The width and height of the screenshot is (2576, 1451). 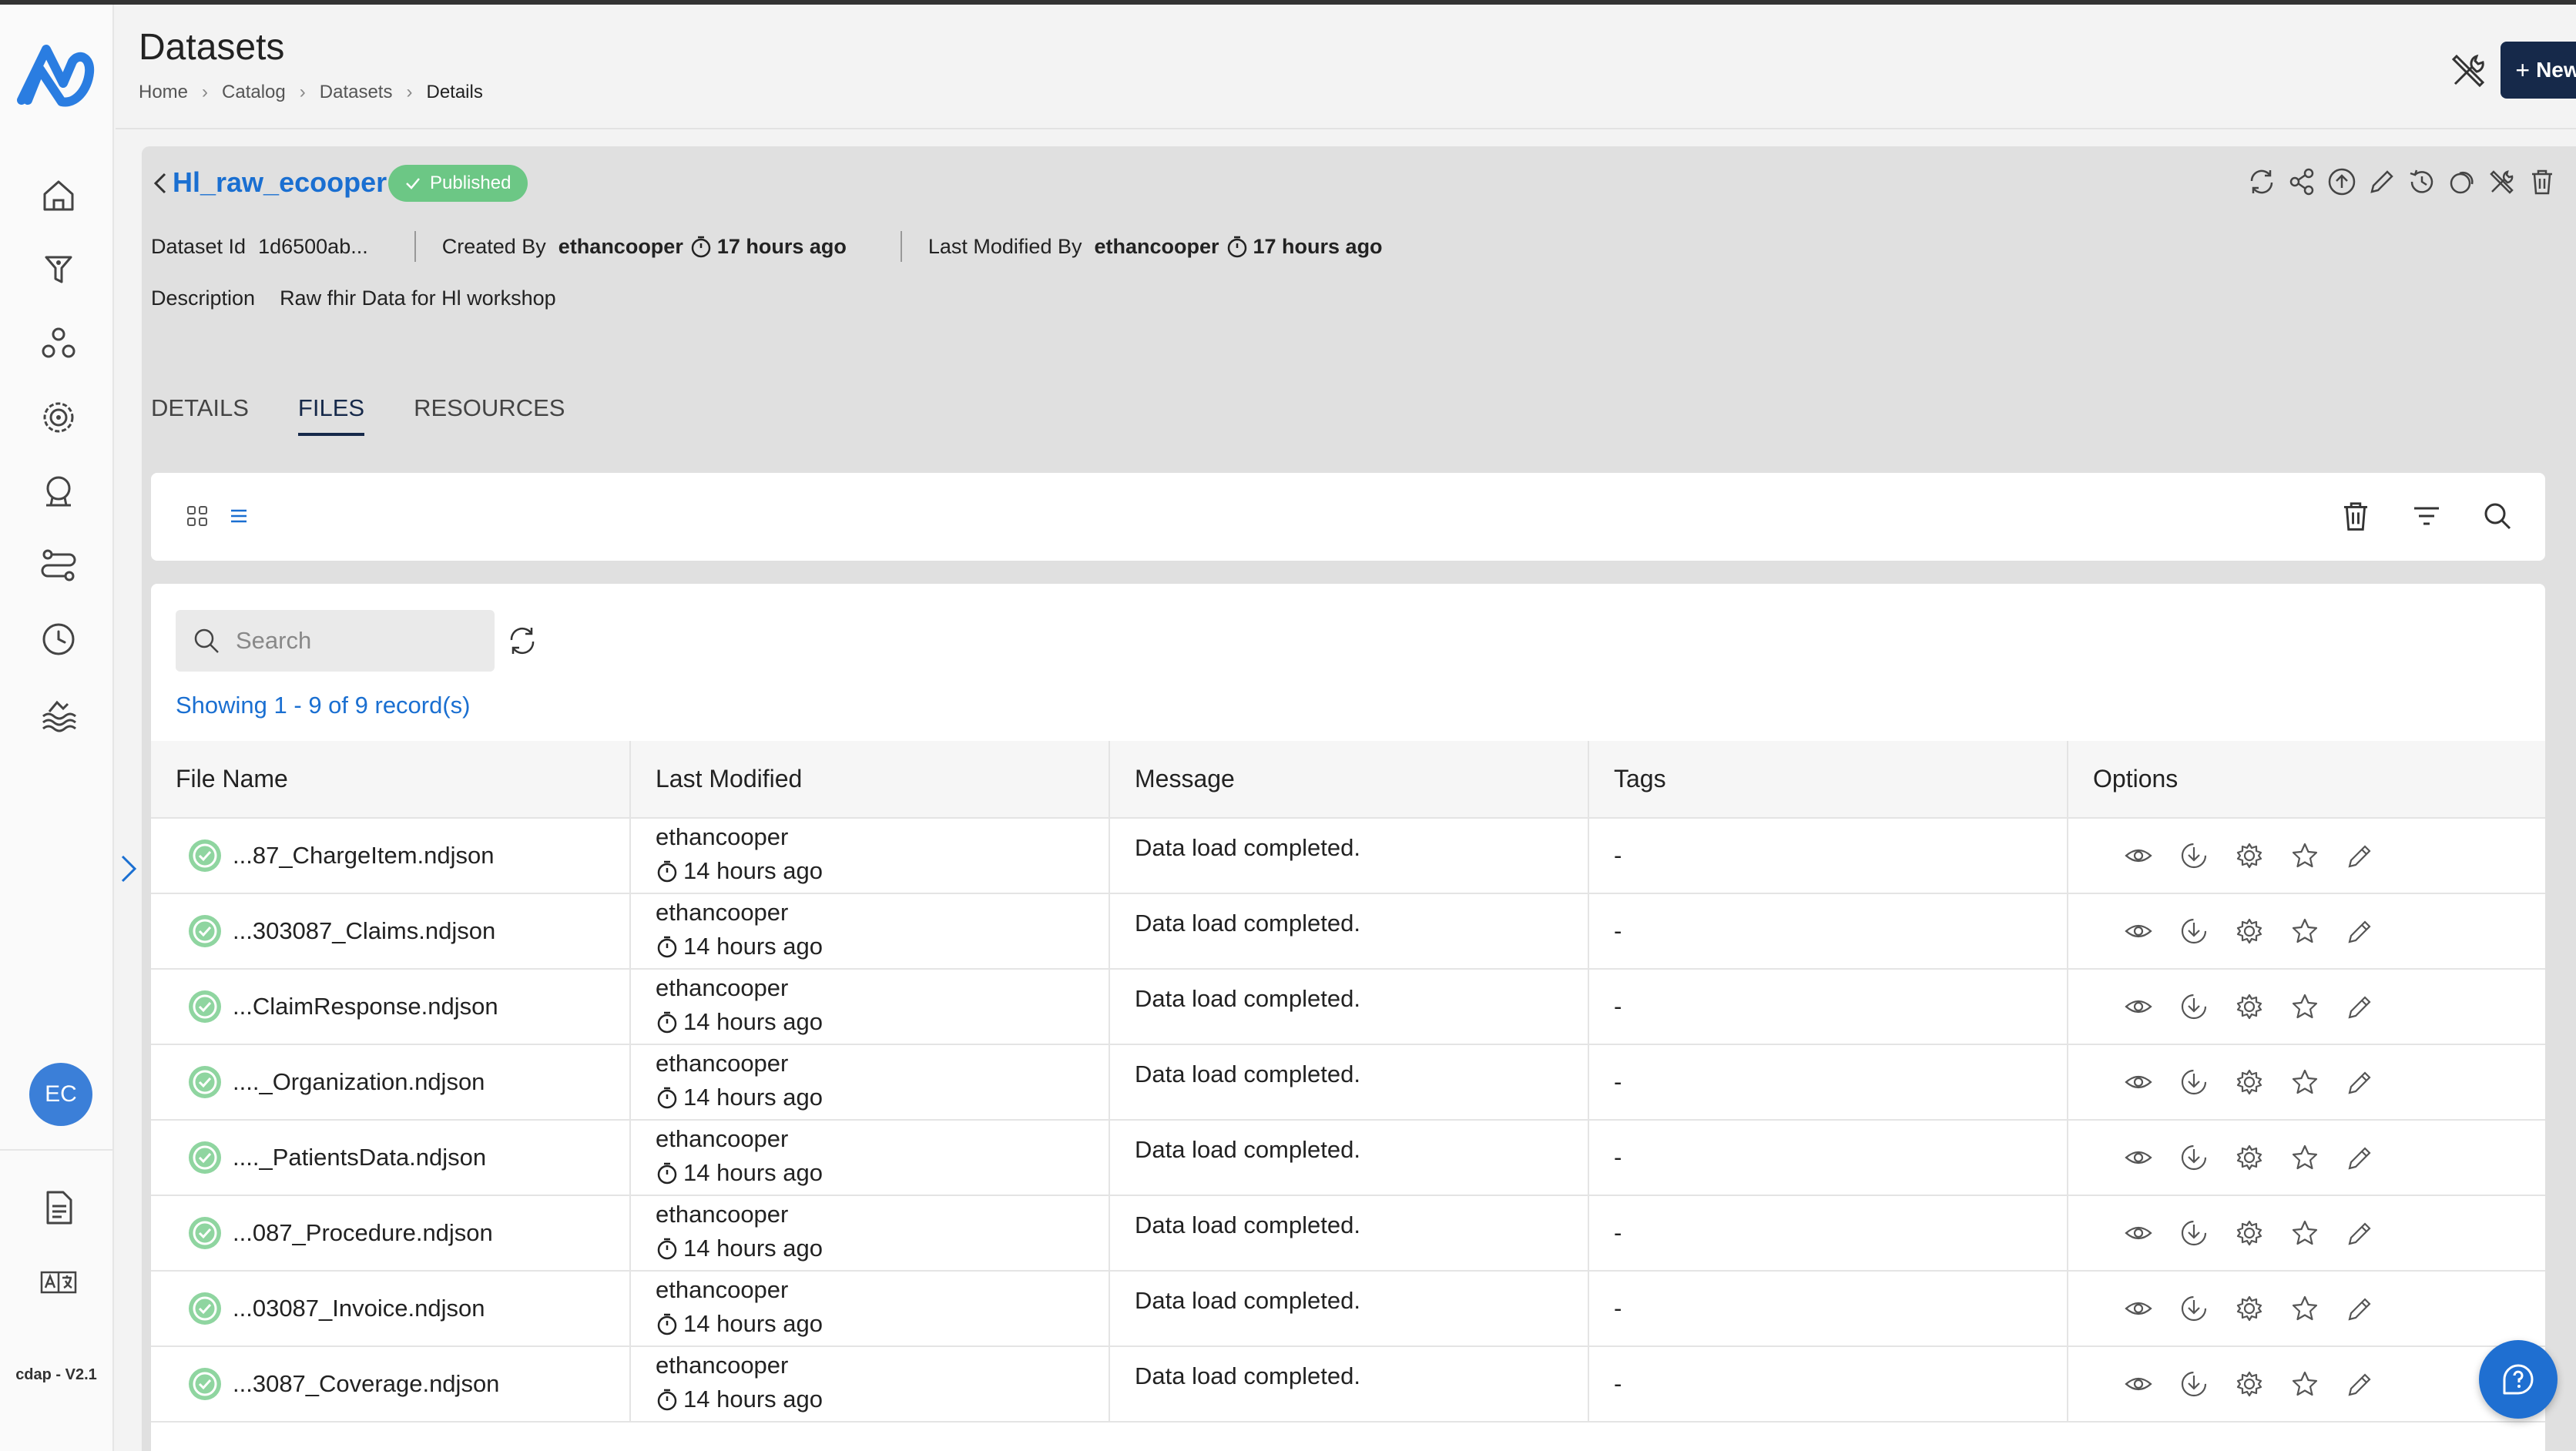 I want to click on sync-icon, so click(x=2262, y=182).